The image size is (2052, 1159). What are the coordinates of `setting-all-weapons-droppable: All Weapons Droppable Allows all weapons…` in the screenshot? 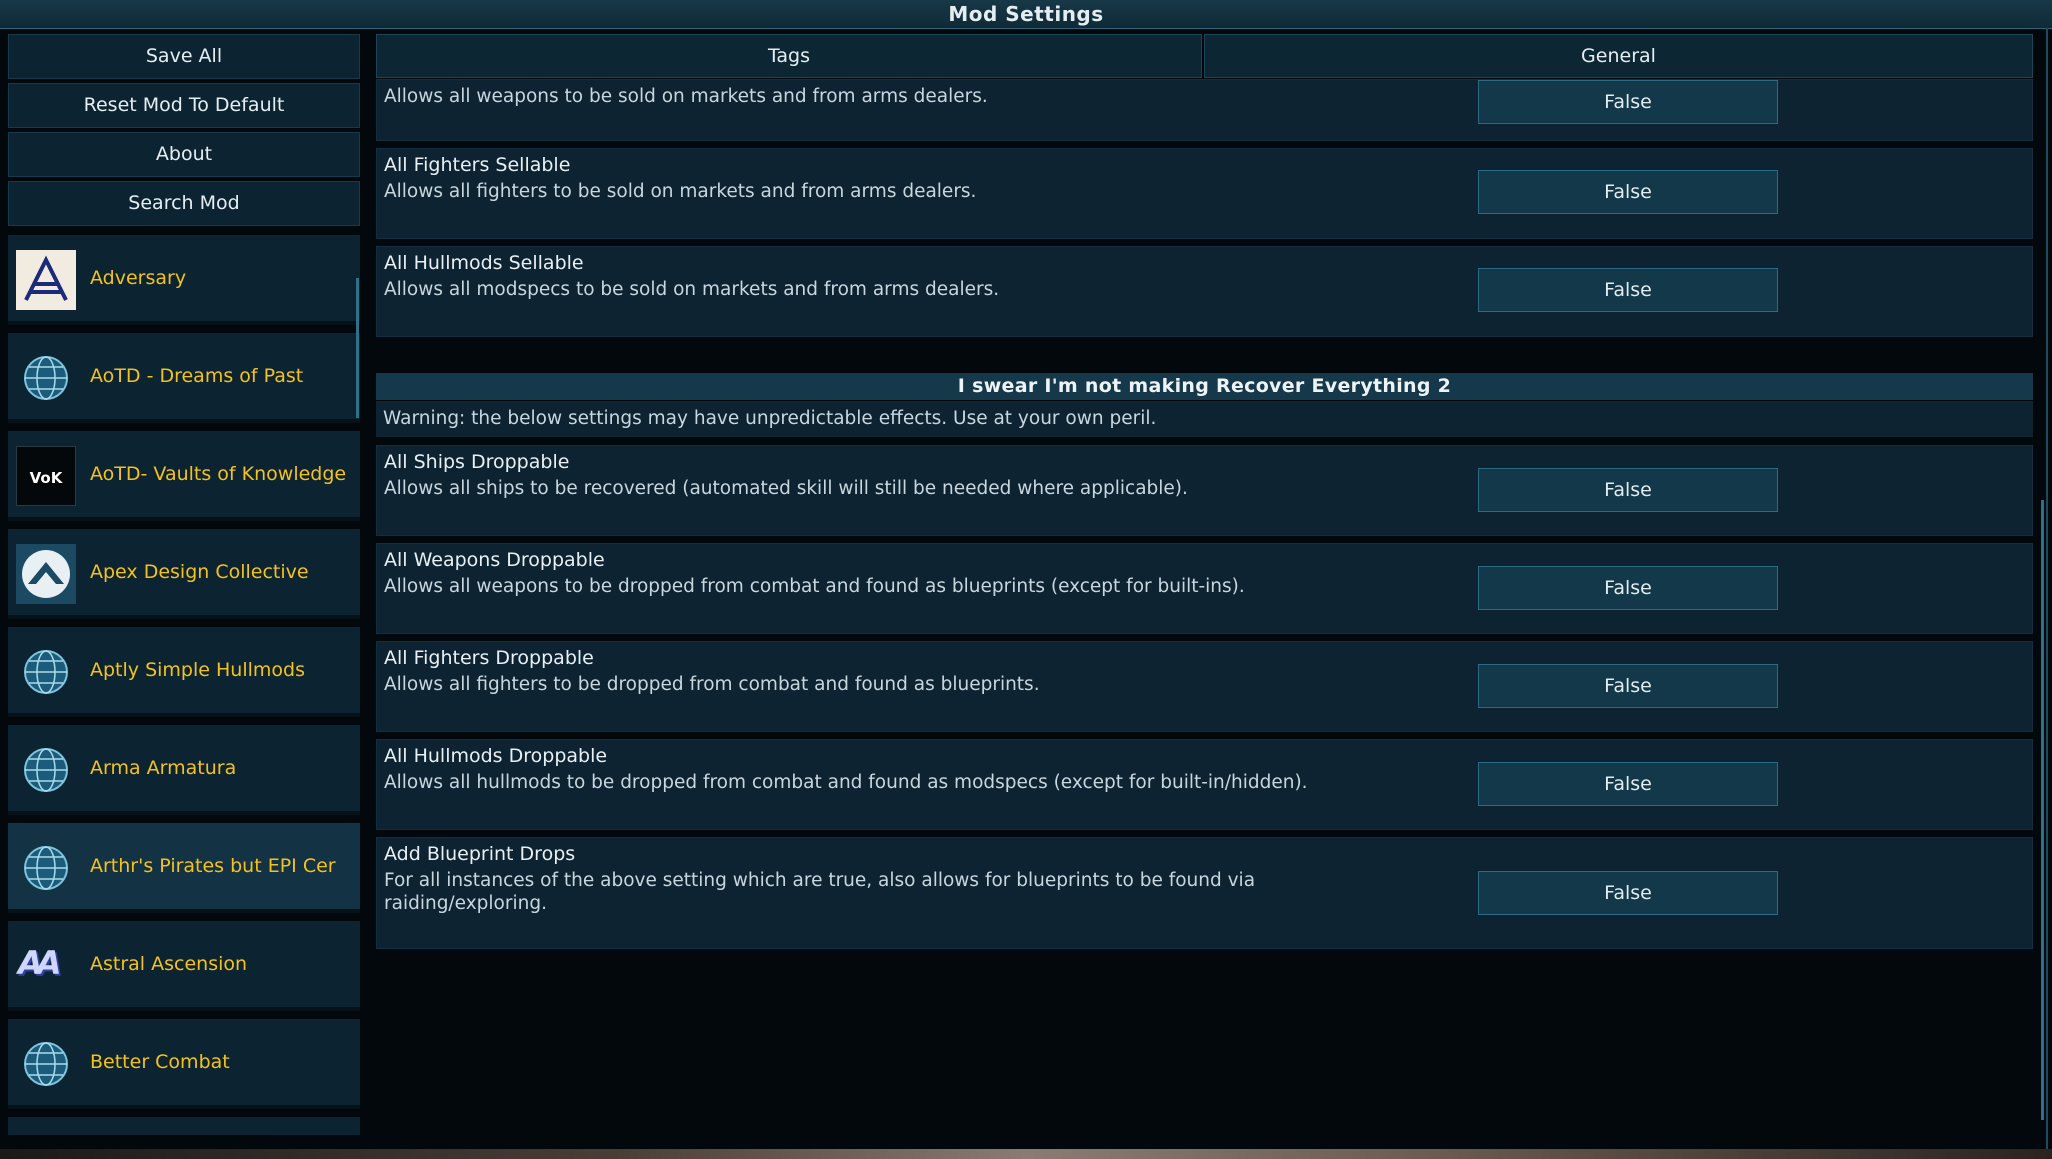 It's located at (1204, 588).